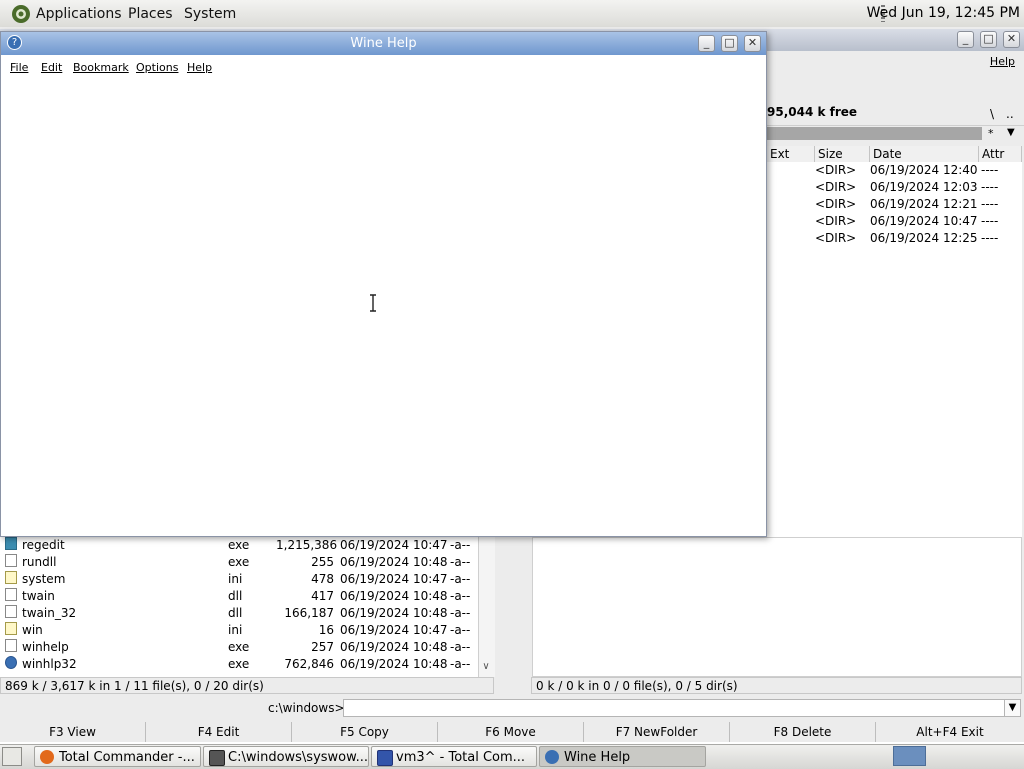  What do you see at coordinates (1002, 61) in the screenshot?
I see `tc-help-menu: Help` at bounding box center [1002, 61].